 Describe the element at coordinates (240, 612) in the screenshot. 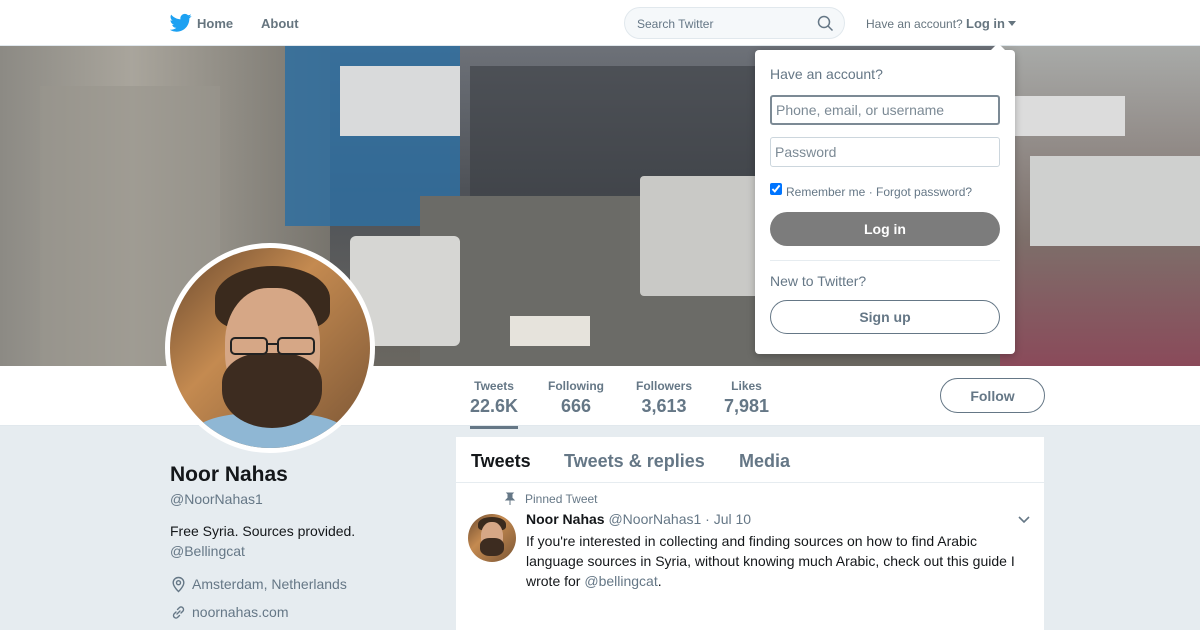

I see `website-link: noornahas.com` at that location.